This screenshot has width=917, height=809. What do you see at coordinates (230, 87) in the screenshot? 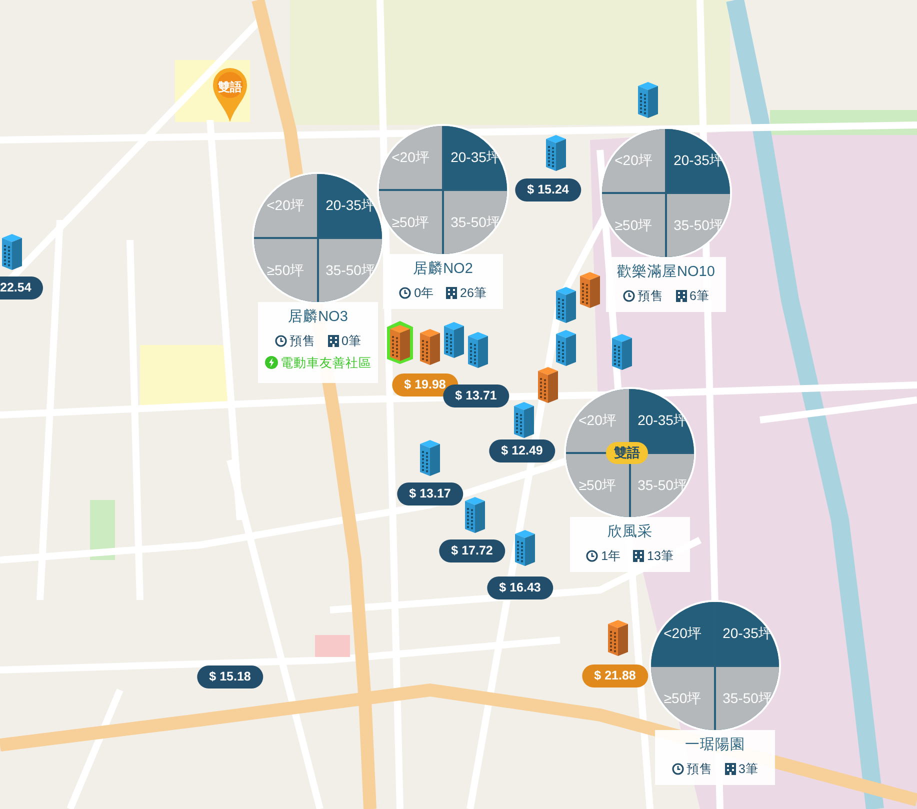
I see `pin-label: 雙語` at bounding box center [230, 87].